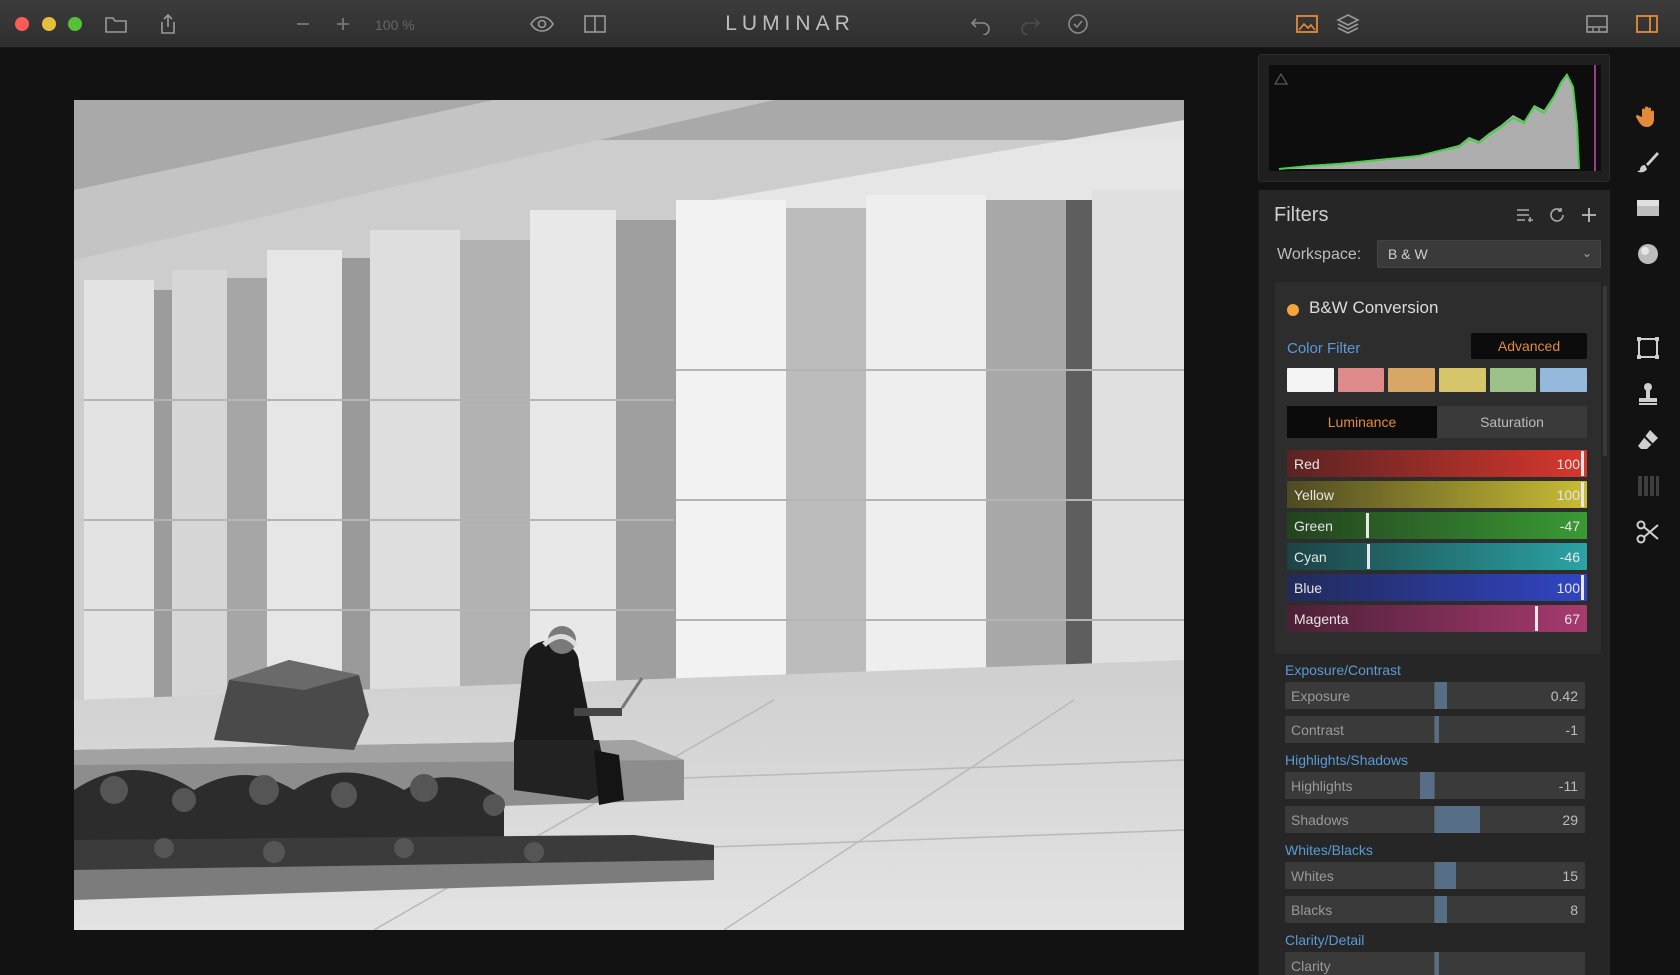 The image size is (1680, 975). I want to click on luminance-saturation-tabs: Luminance Saturation, so click(1437, 422).